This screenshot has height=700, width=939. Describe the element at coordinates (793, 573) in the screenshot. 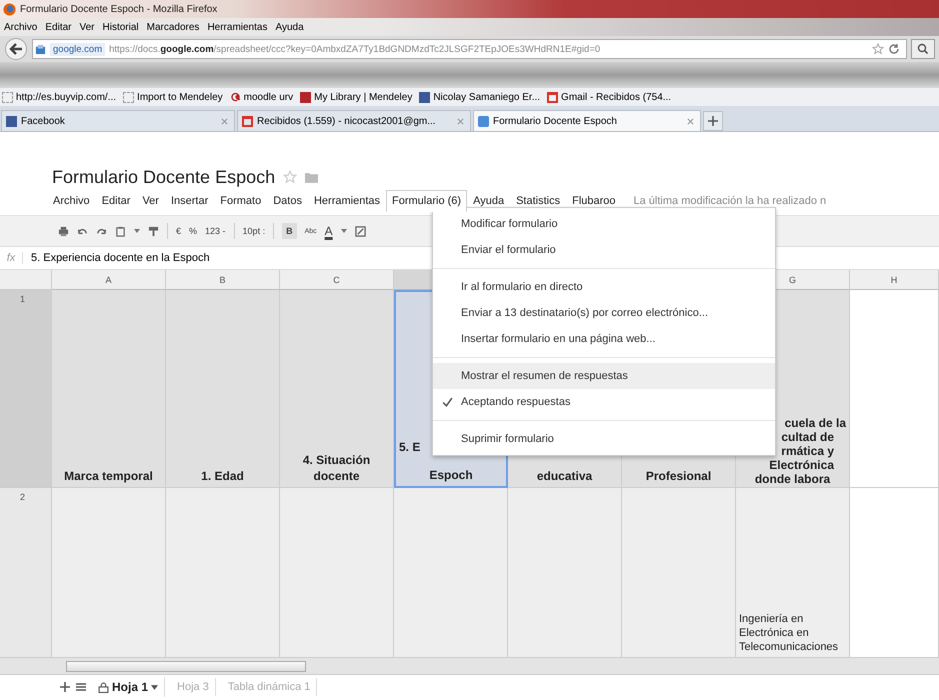

I see `table-cell: Ingeniería en Electrónica en Telecomunicaciones` at that location.